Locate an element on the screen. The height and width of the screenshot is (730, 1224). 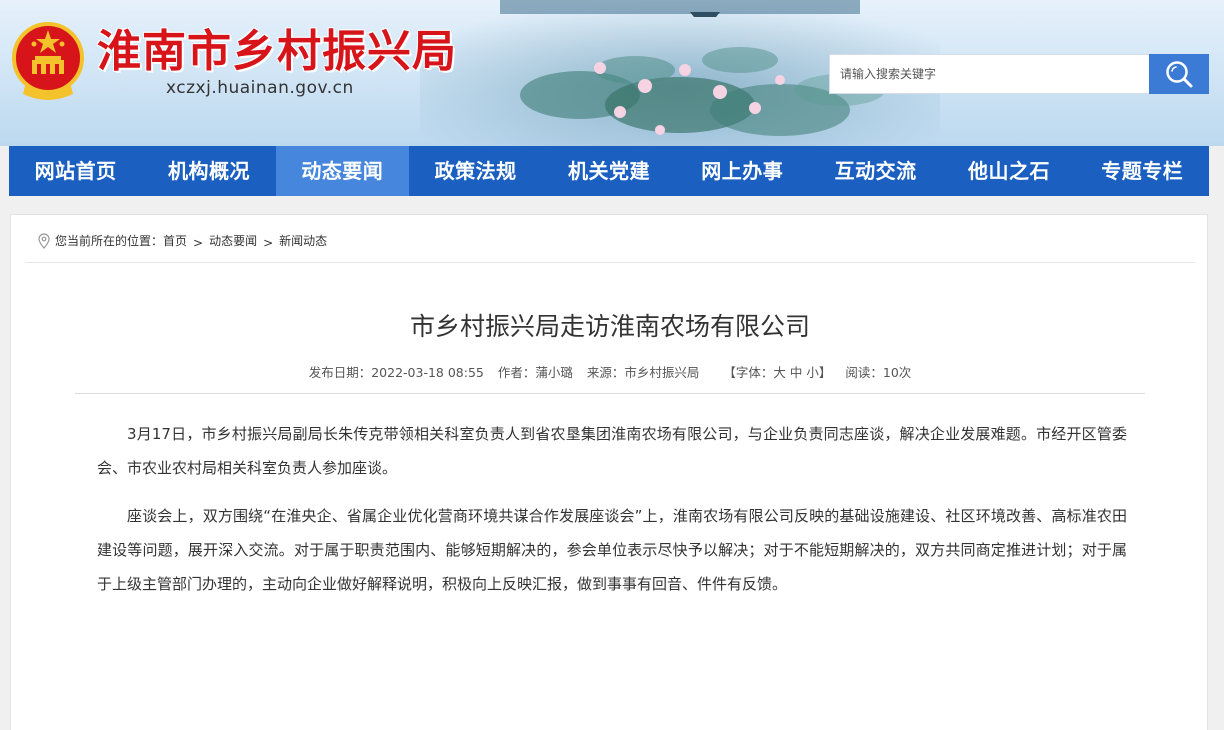
breadcrumb: 您当前所在的位置： 首页 > 动态要闻 > 新闻动态 is located at coordinates (610, 245).